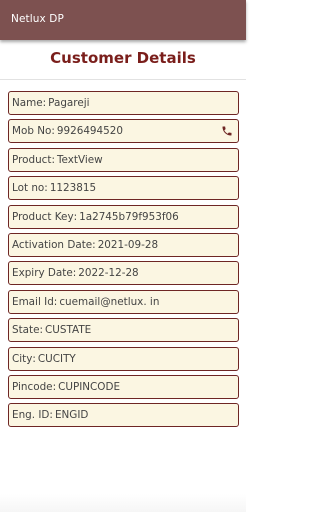 This screenshot has height=512, width=320. I want to click on field-label: State, so click(26, 330).